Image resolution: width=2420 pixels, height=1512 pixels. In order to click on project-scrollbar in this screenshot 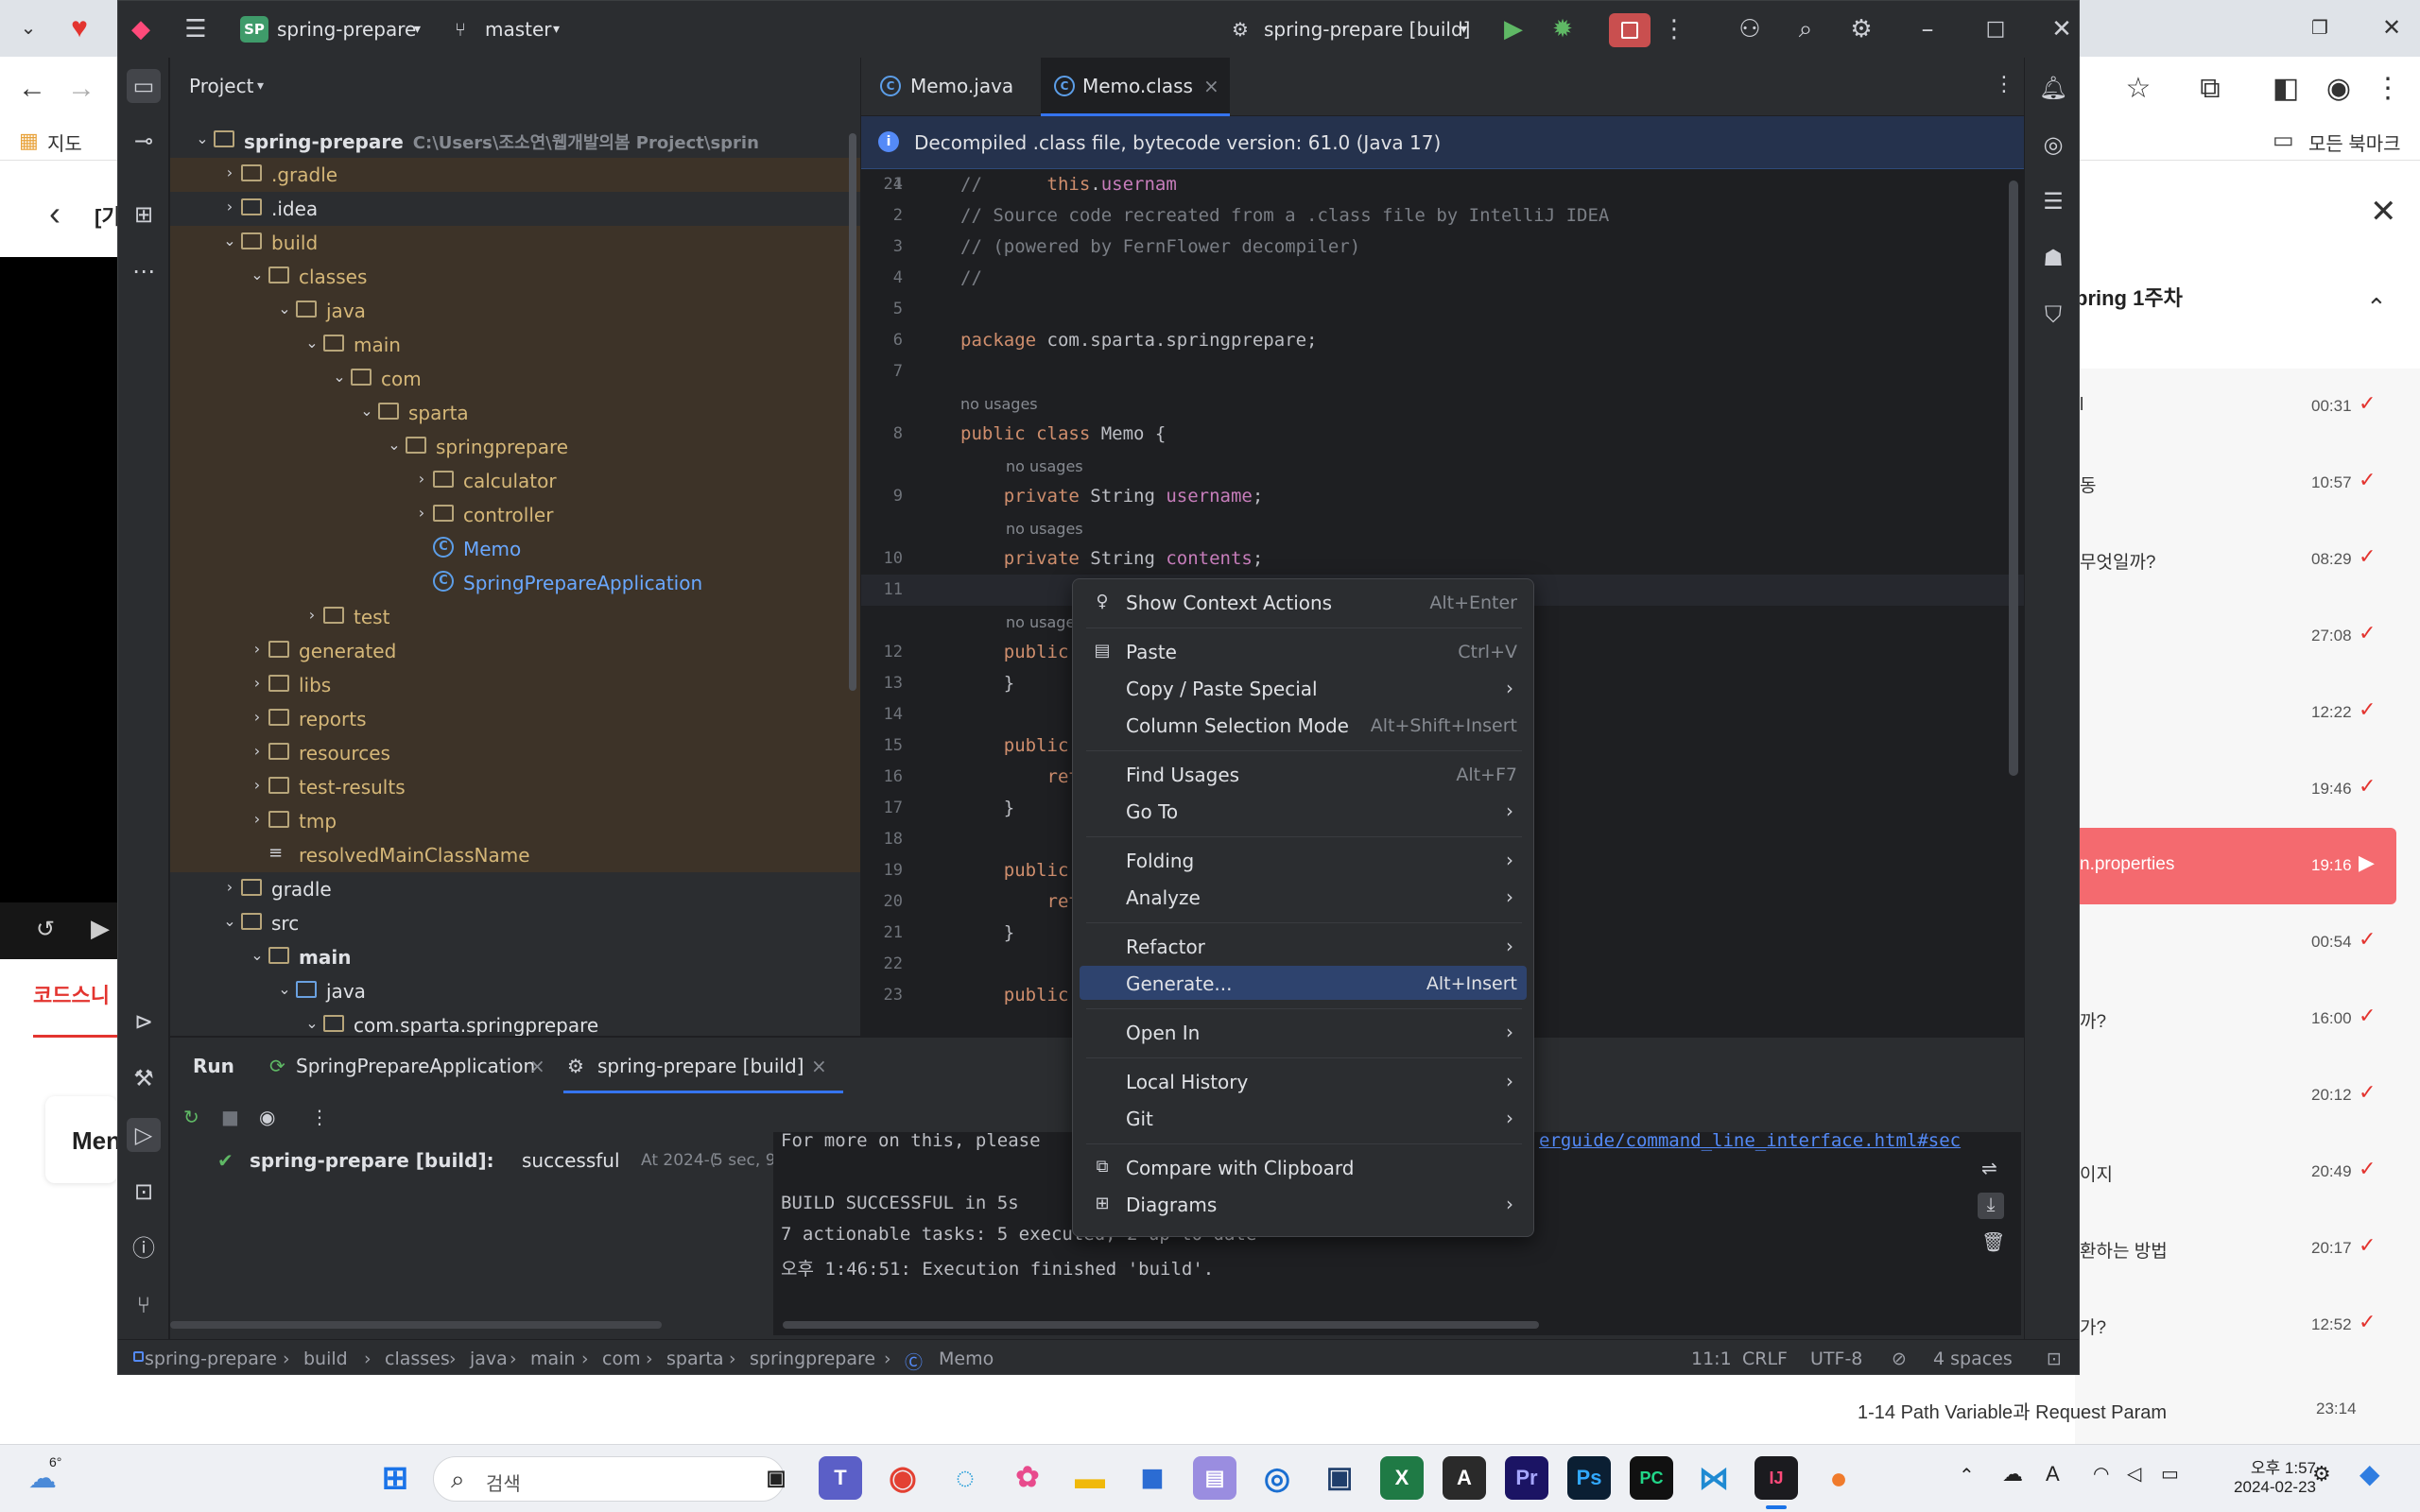, I will do `click(852, 412)`.